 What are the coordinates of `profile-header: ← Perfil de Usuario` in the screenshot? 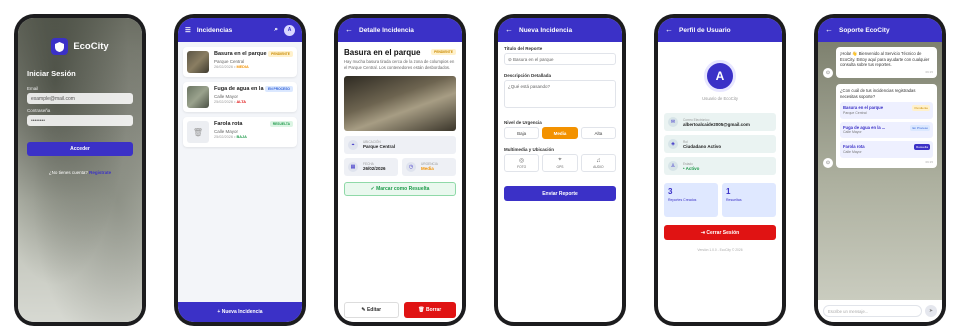 It's located at (720, 30).